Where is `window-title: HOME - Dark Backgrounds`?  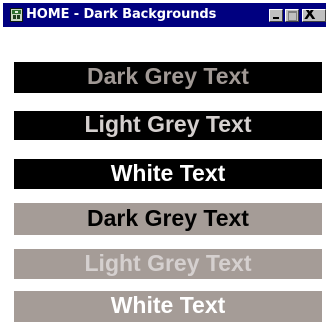
window-title: HOME - Dark Backgrounds is located at coordinates (121, 14).